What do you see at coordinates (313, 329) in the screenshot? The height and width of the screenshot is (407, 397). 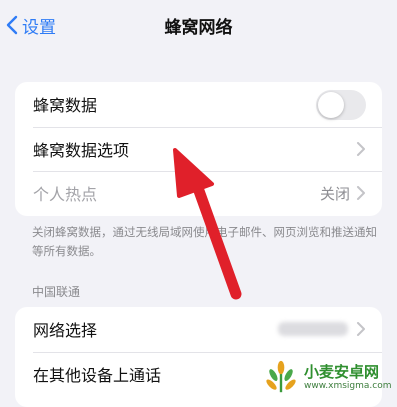 I see `network-name-redacted` at bounding box center [313, 329].